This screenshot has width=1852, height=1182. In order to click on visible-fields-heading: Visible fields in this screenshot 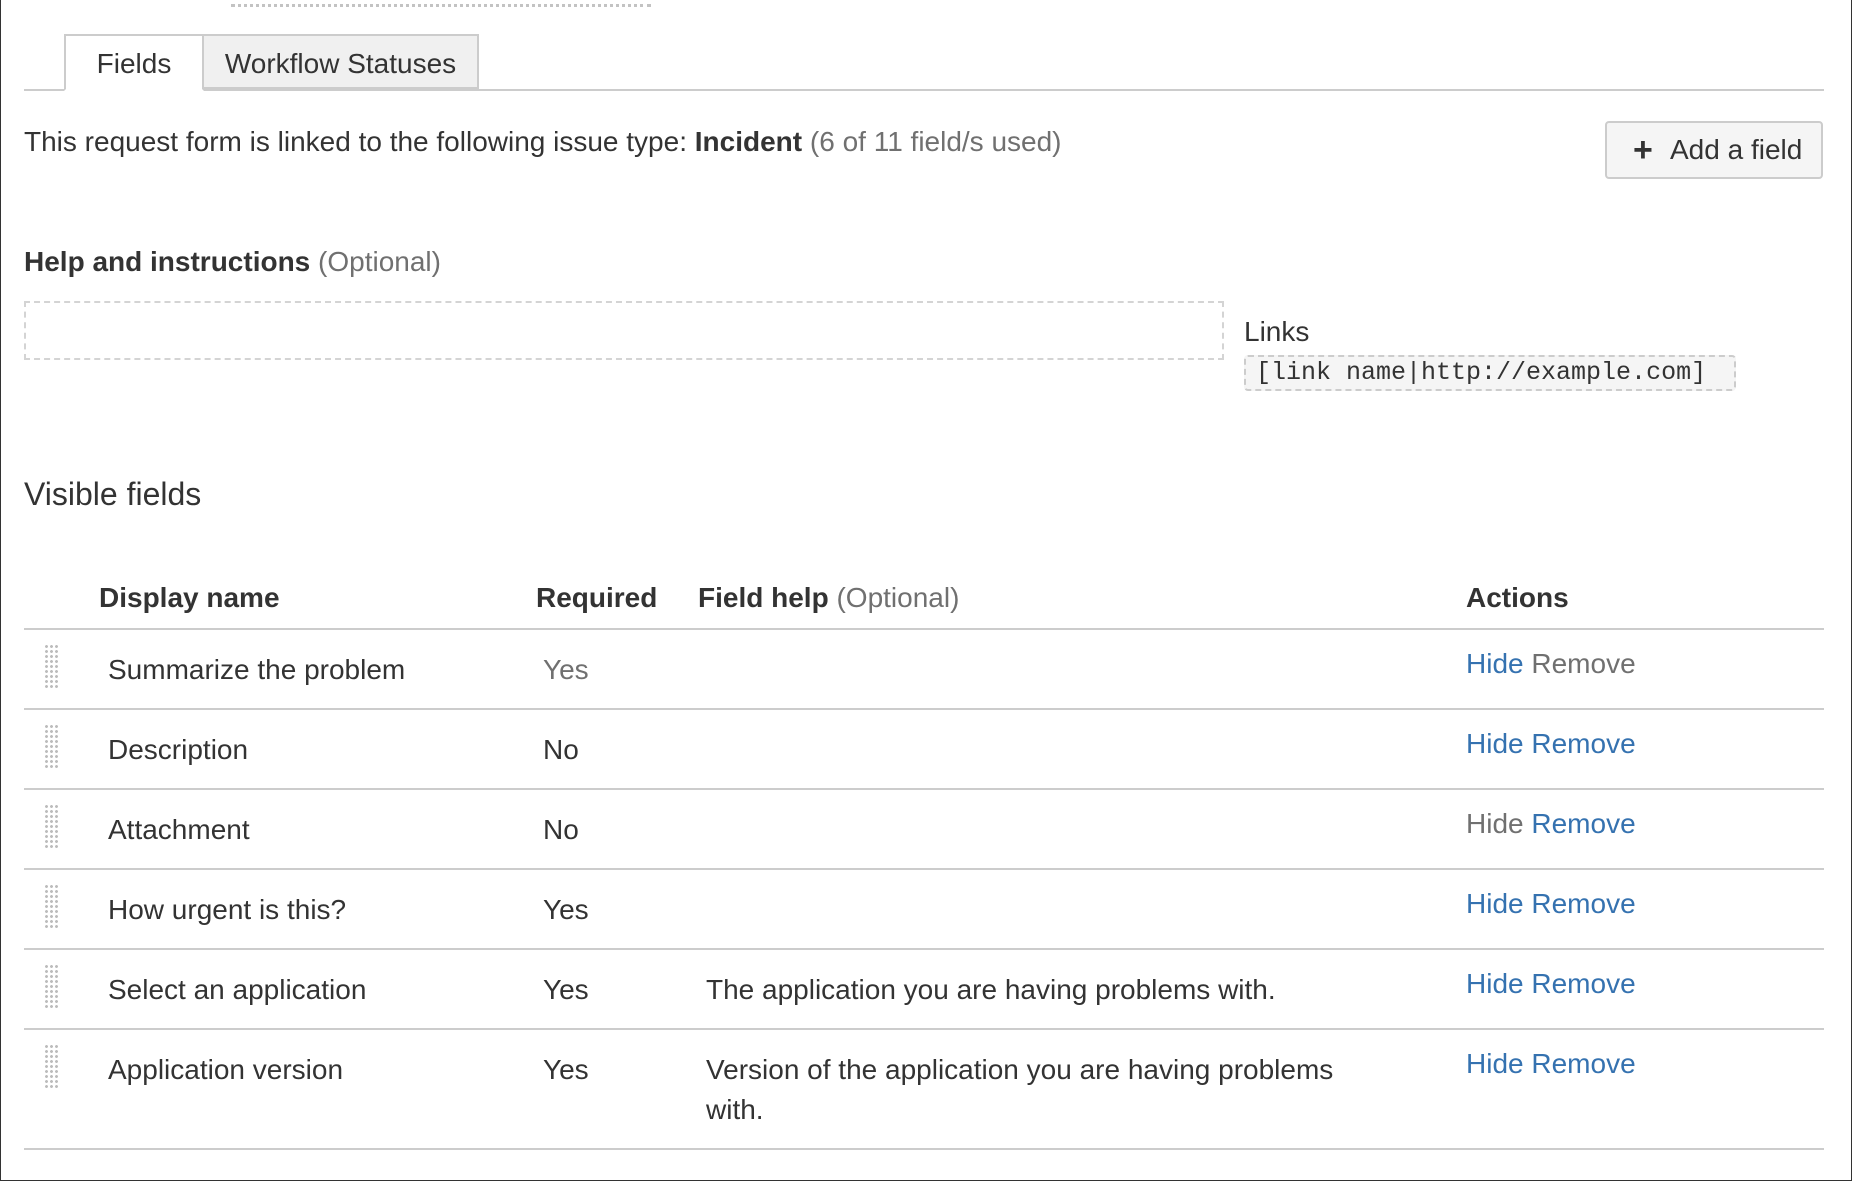, I will do `click(113, 494)`.